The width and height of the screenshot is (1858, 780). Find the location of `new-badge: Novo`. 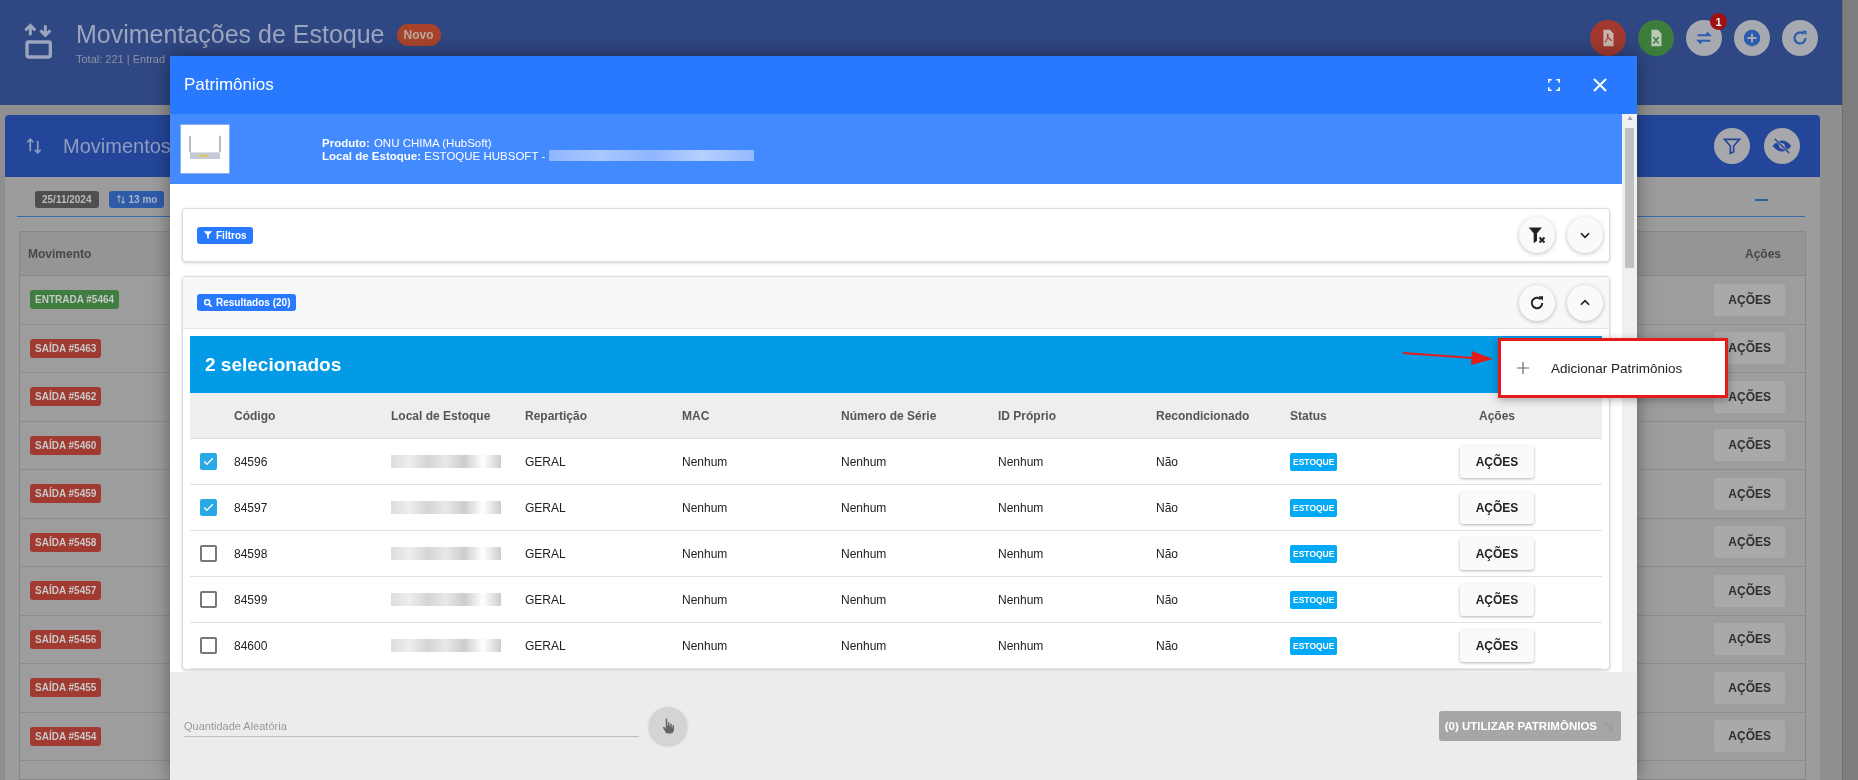

new-badge: Novo is located at coordinates (418, 34).